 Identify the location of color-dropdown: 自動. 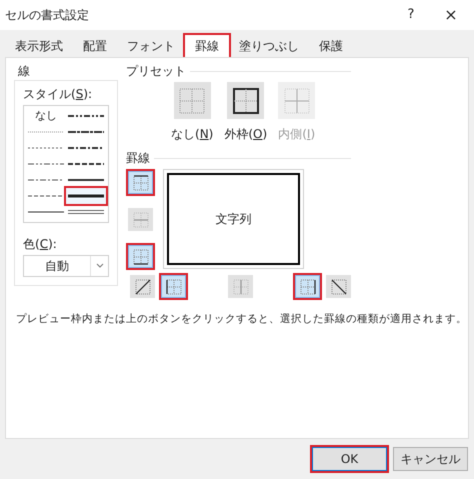
(66, 266).